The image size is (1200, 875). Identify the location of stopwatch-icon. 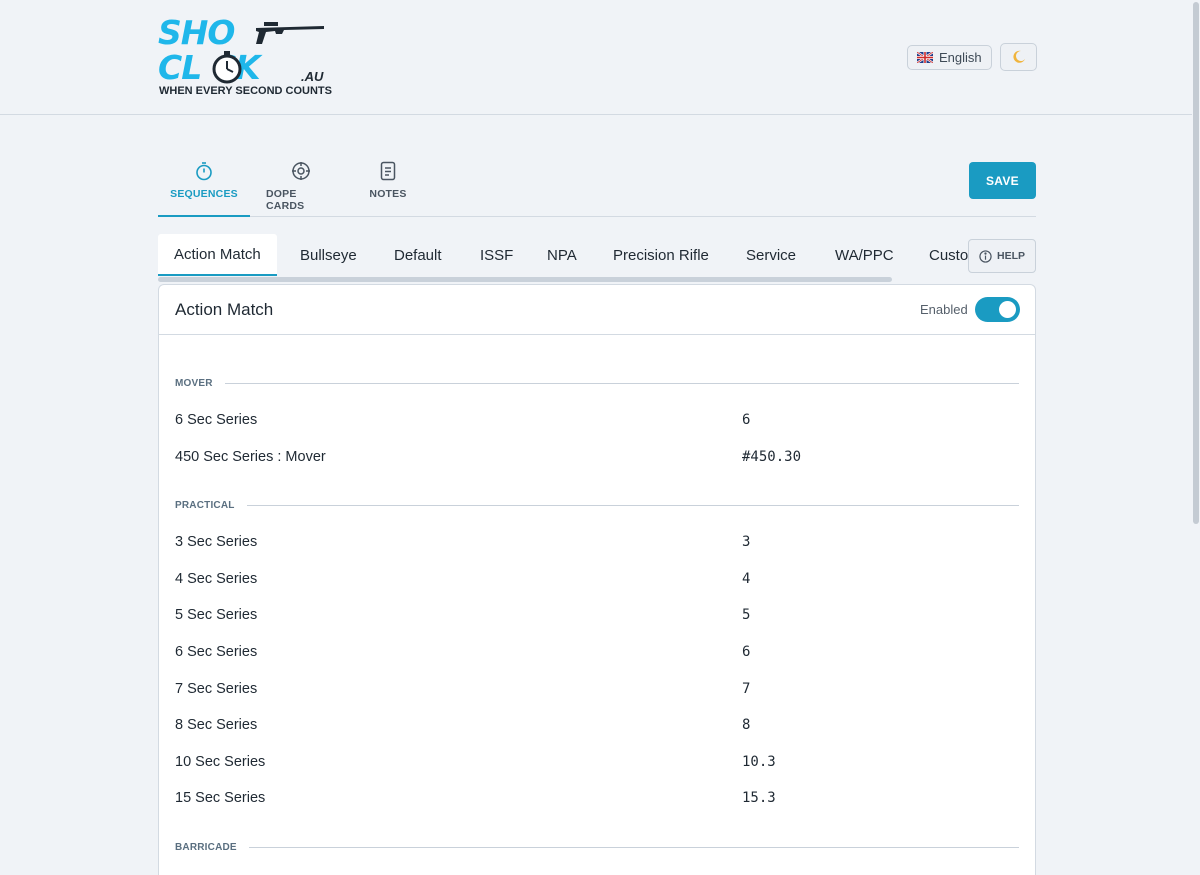
(204, 171).